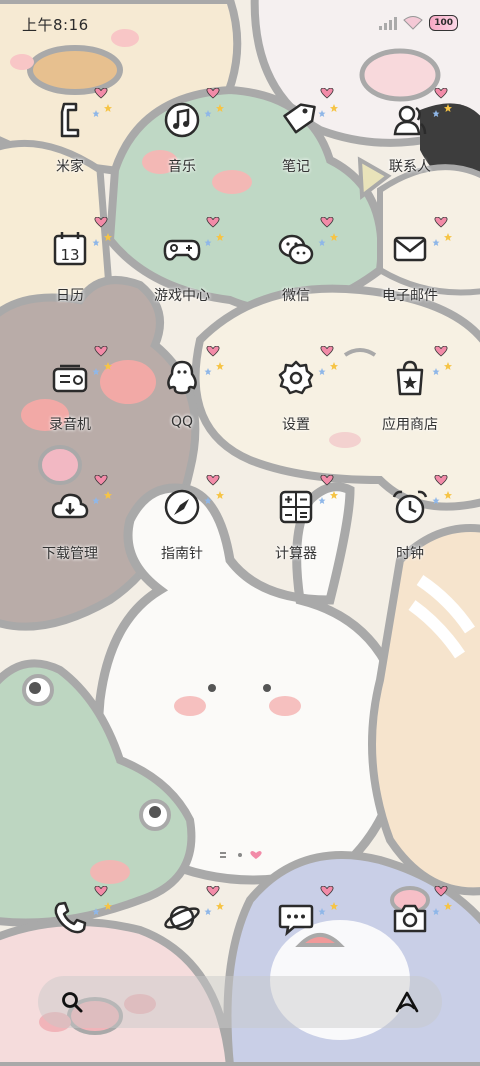  Describe the element at coordinates (182, 918) in the screenshot. I see `browser-planet-icon` at that location.